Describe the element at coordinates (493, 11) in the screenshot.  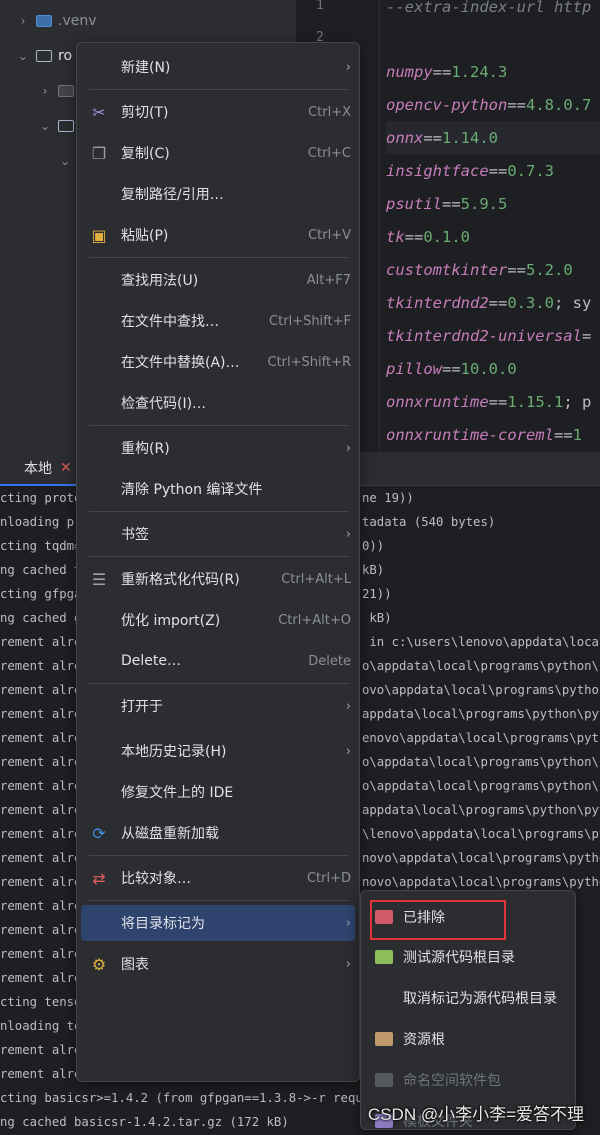
I see `code-line: --extra-index-url http` at that location.